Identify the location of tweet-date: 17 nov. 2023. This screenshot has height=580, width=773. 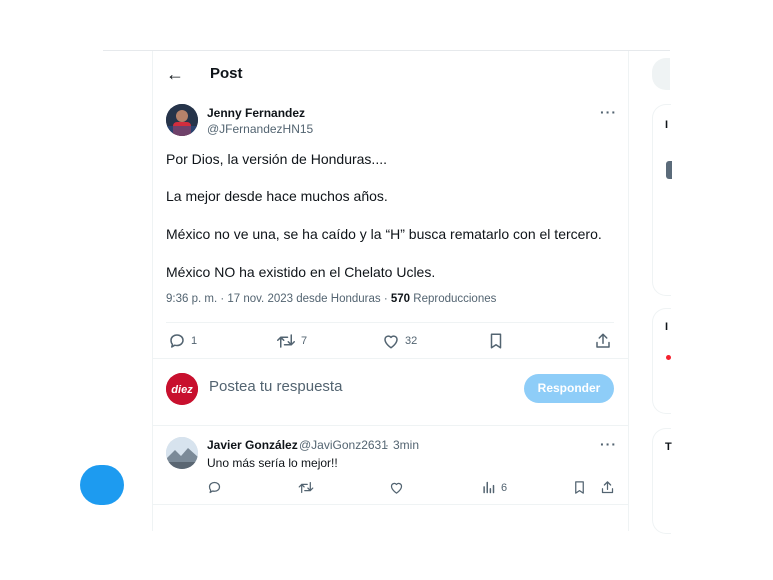
(260, 299).